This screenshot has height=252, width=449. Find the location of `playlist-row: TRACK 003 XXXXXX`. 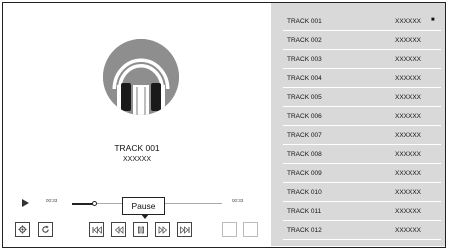

playlist-row: TRACK 003 XXXXXX is located at coordinates (362, 60).